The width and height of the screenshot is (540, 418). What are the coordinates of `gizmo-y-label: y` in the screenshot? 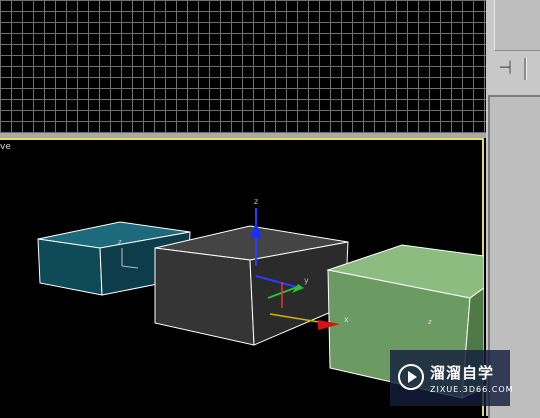 It's located at (306, 280).